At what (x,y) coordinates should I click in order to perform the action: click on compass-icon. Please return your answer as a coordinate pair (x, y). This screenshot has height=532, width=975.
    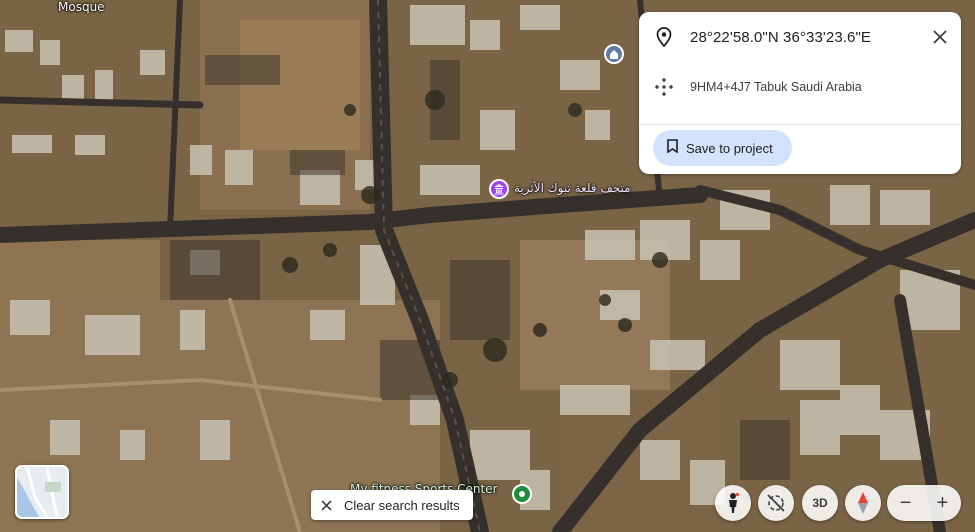
    Looking at the image, I should click on (863, 503).